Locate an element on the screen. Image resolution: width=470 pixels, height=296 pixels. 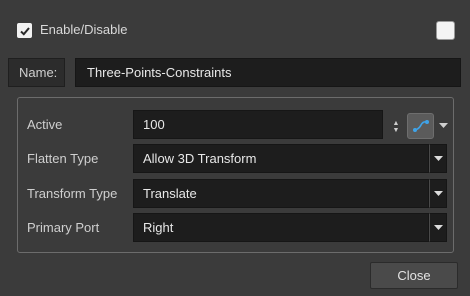
spin-arrows-icon: ▲ ▼ is located at coordinates (396, 127).